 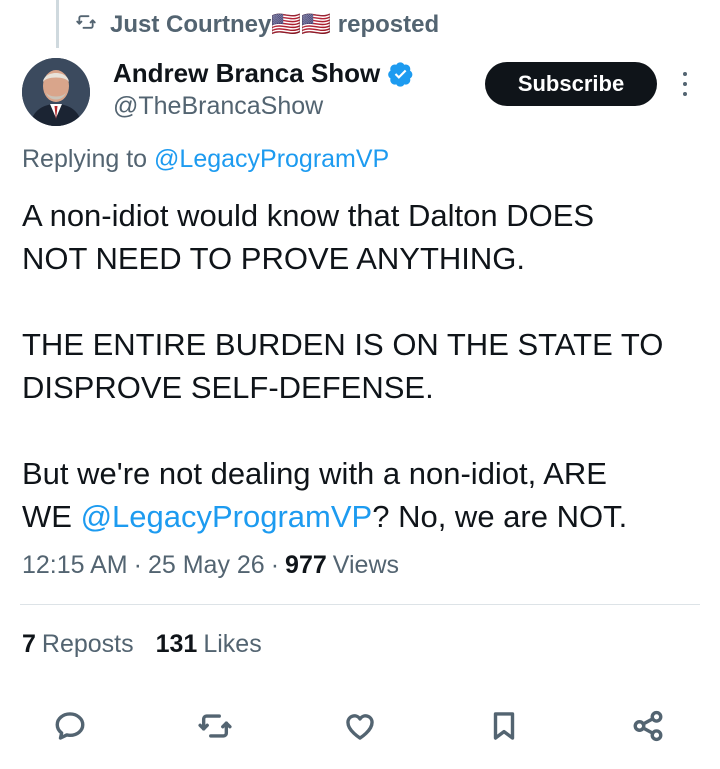 I want to click on replying-prefix: Replying to, so click(x=85, y=159).